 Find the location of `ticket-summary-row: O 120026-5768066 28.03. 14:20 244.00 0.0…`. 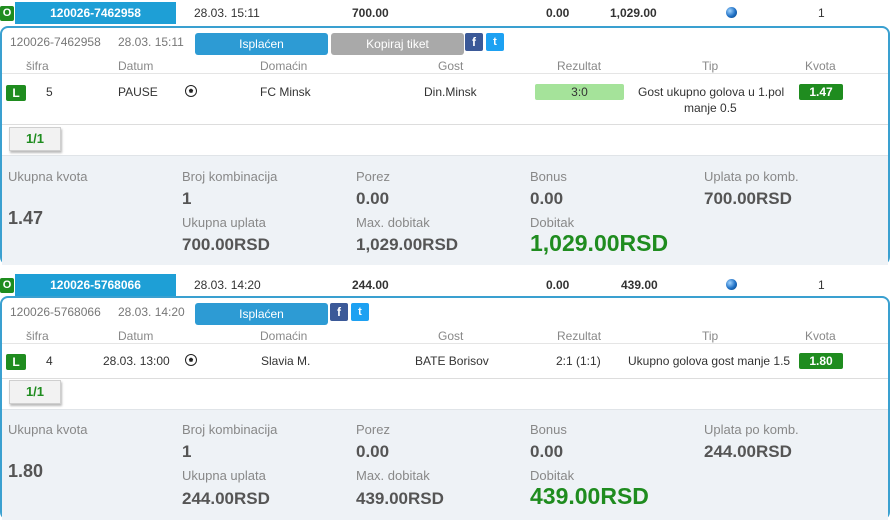

ticket-summary-row: O 120026-5768066 28.03. 14:20 244.00 0.0… is located at coordinates (445, 285).